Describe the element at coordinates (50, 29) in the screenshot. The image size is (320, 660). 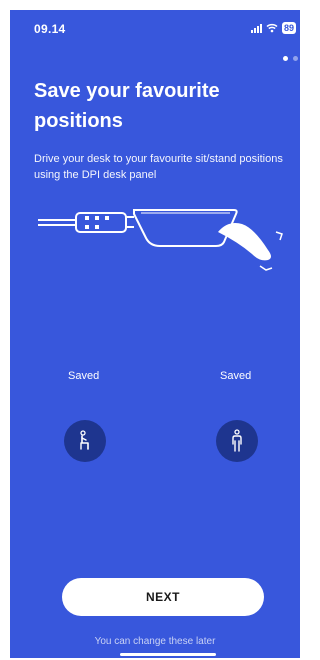
I see `status-time: 09.14` at that location.